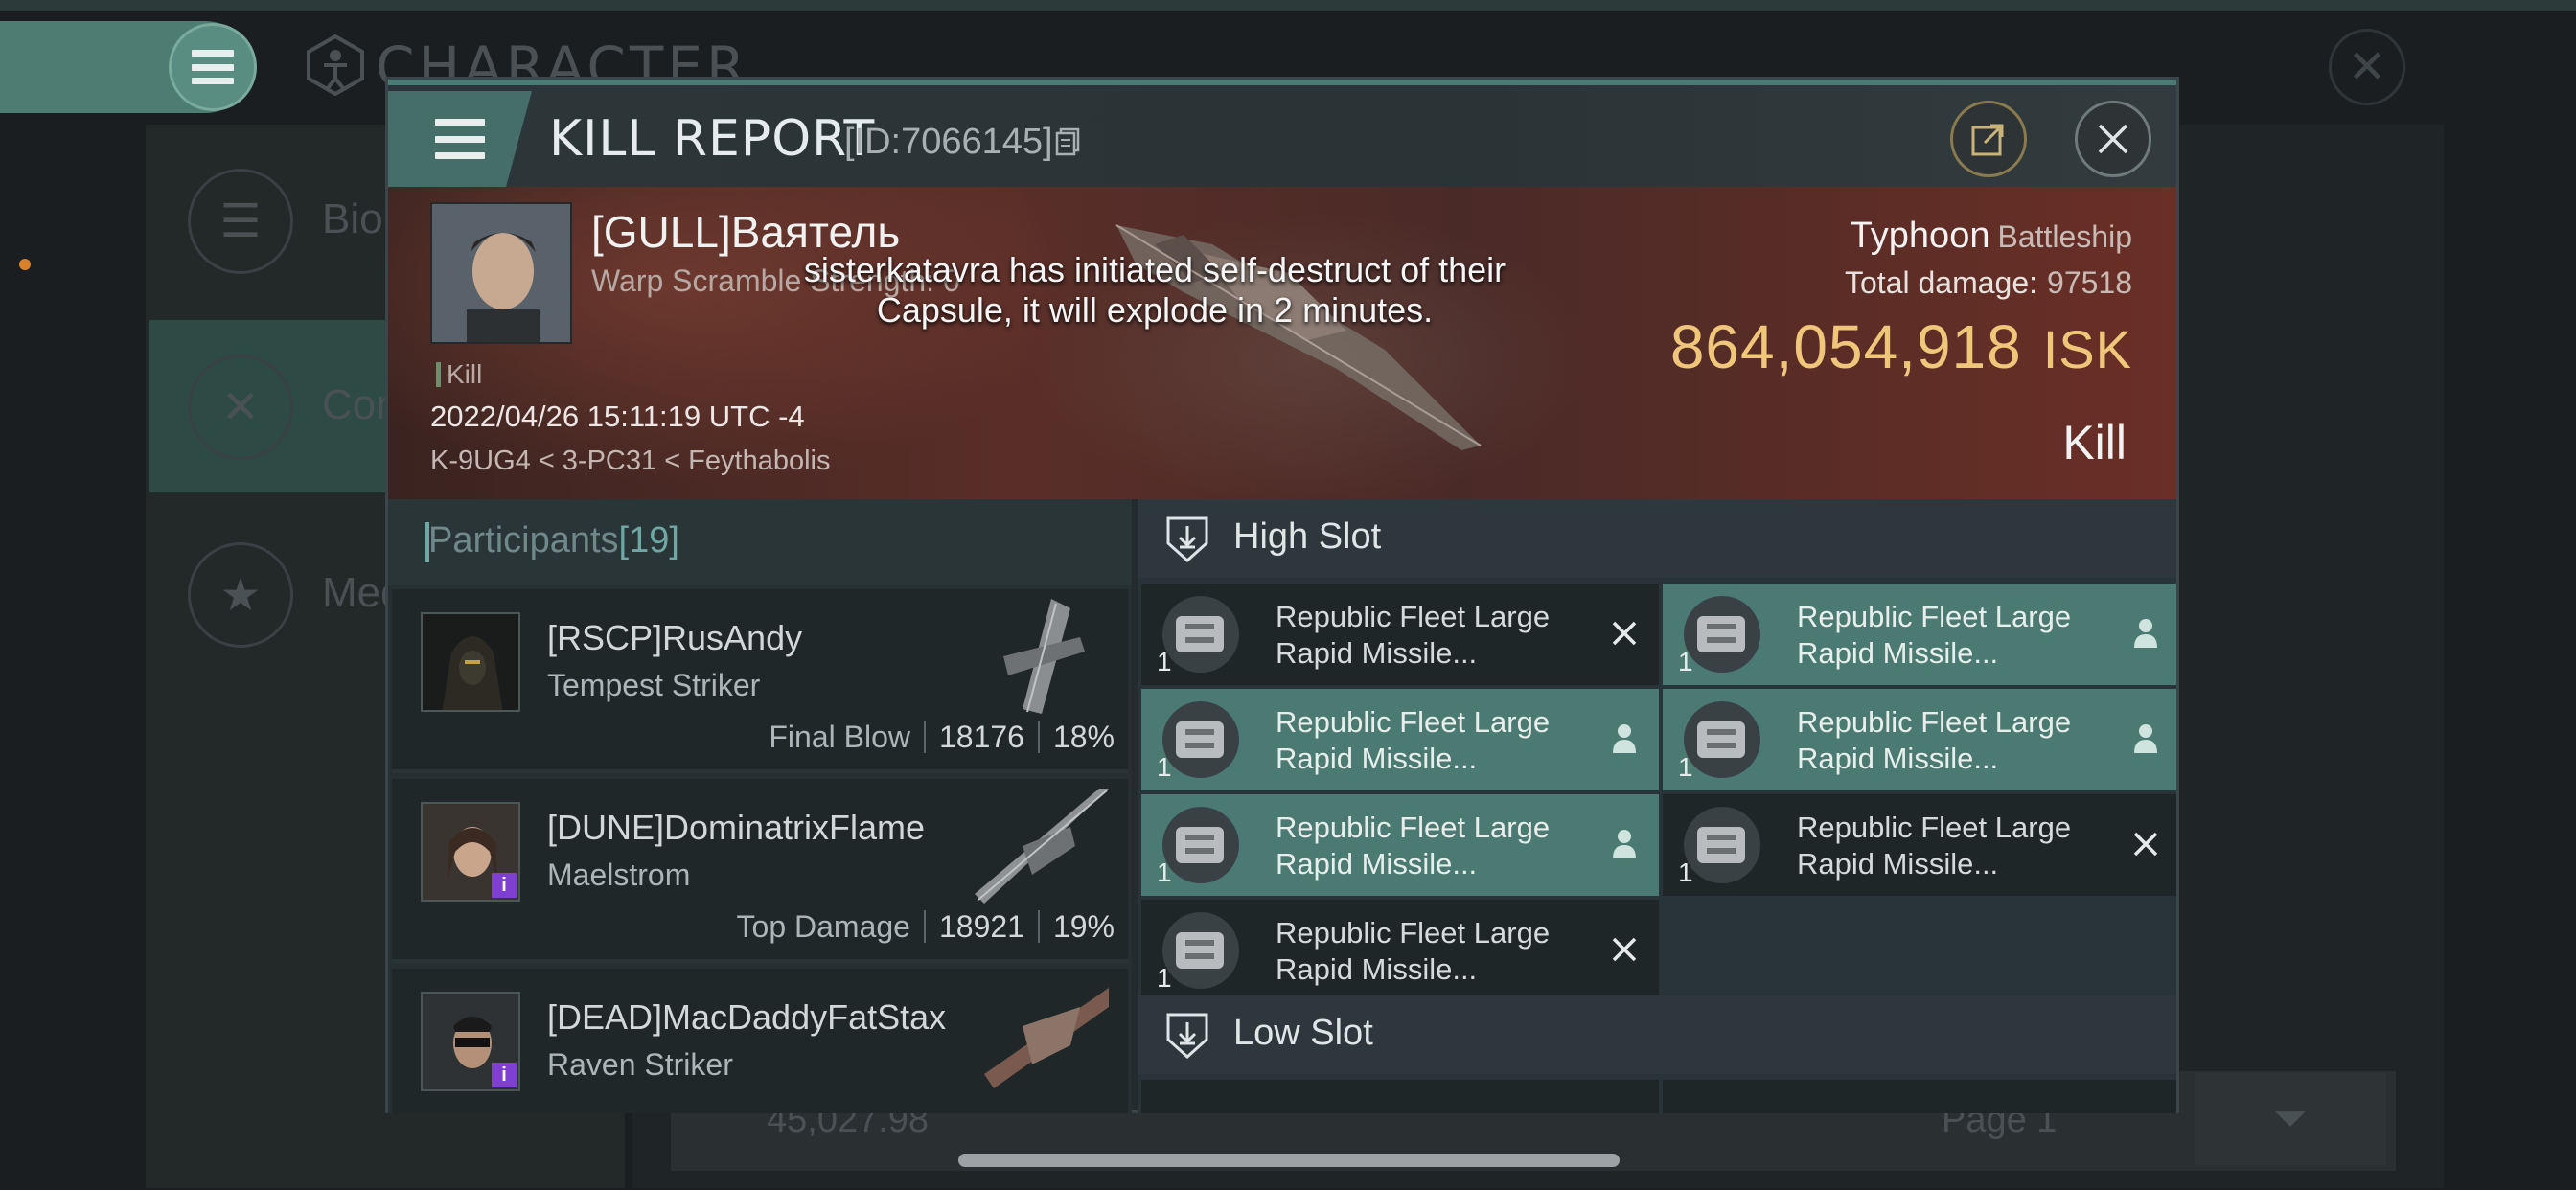 This screenshot has width=2576, height=1190. I want to click on copy-icon, so click(1067, 141).